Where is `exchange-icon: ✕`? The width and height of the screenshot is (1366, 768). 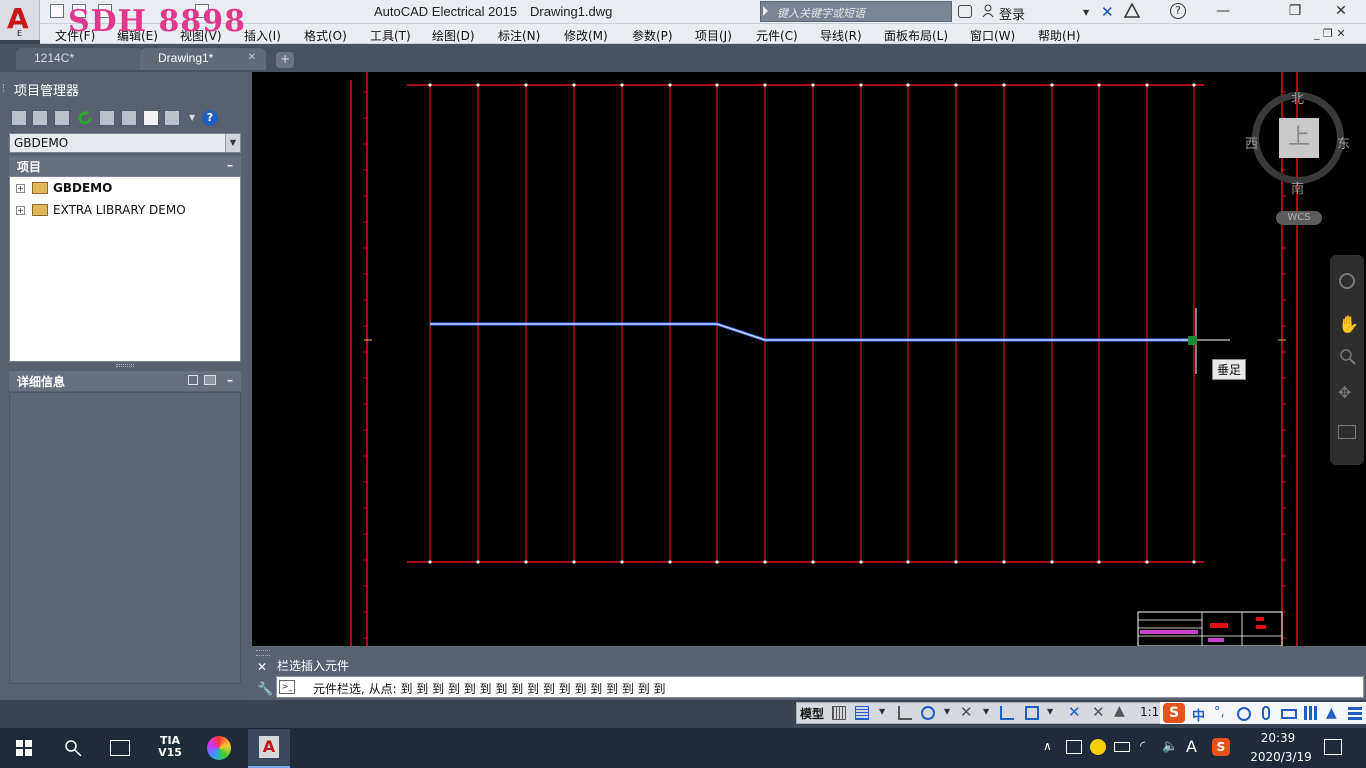
exchange-icon: ✕ is located at coordinates (1107, 12).